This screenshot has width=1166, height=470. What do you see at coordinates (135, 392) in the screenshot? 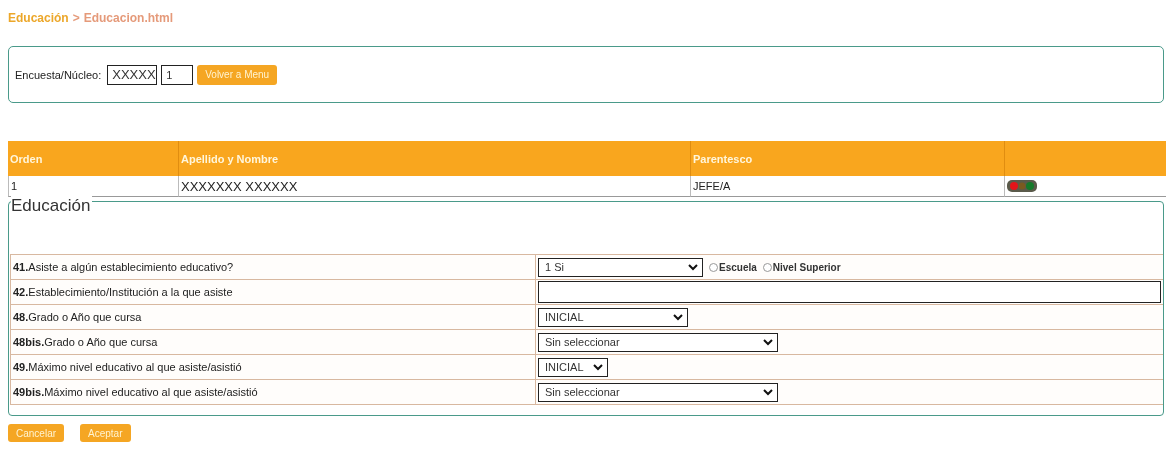
I see `question-label: 49bis.Máximo nivel educativo al que asiste/asistió` at bounding box center [135, 392].